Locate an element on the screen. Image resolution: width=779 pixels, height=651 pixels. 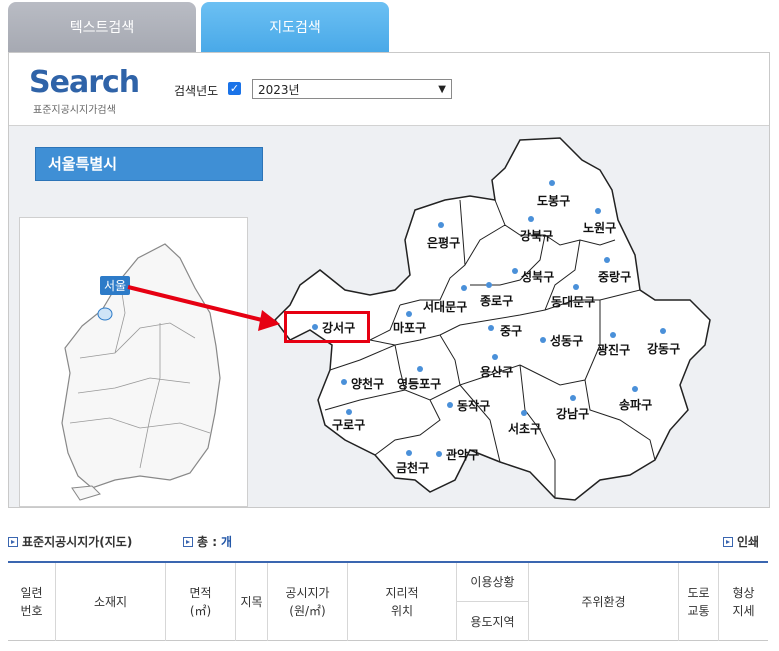
district-yangcheon: 양천구 is located at coordinates (367, 383).